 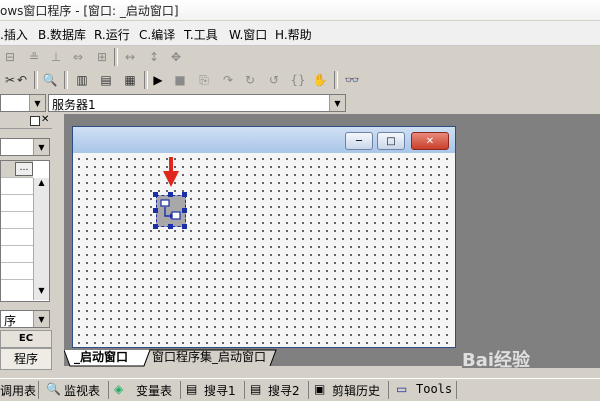 I want to click on same-width-icon: ↔, so click(x=130, y=57).